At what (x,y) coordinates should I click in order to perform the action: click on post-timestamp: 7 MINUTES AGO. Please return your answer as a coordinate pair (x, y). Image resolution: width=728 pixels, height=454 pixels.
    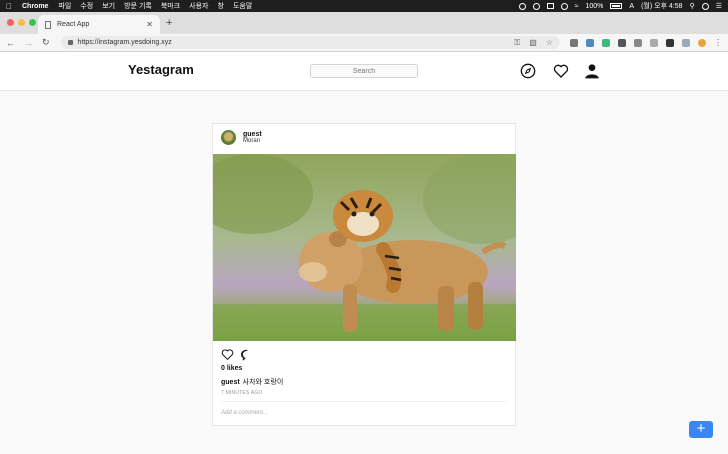
    Looking at the image, I should click on (242, 393).